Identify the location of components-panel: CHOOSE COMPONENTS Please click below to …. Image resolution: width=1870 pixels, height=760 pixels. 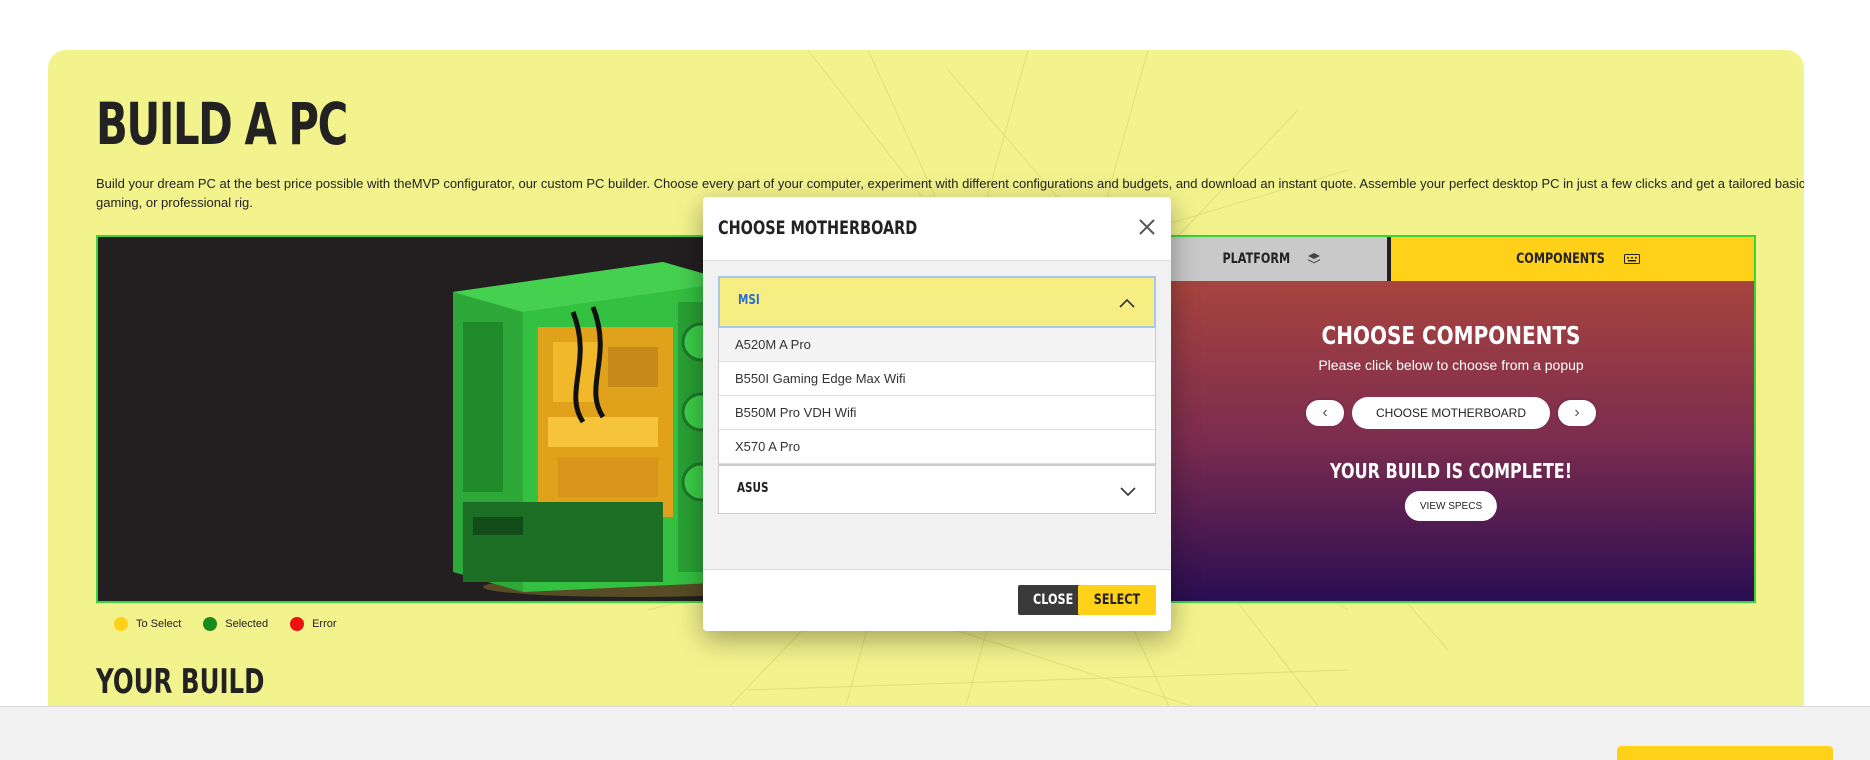
(1451, 441).